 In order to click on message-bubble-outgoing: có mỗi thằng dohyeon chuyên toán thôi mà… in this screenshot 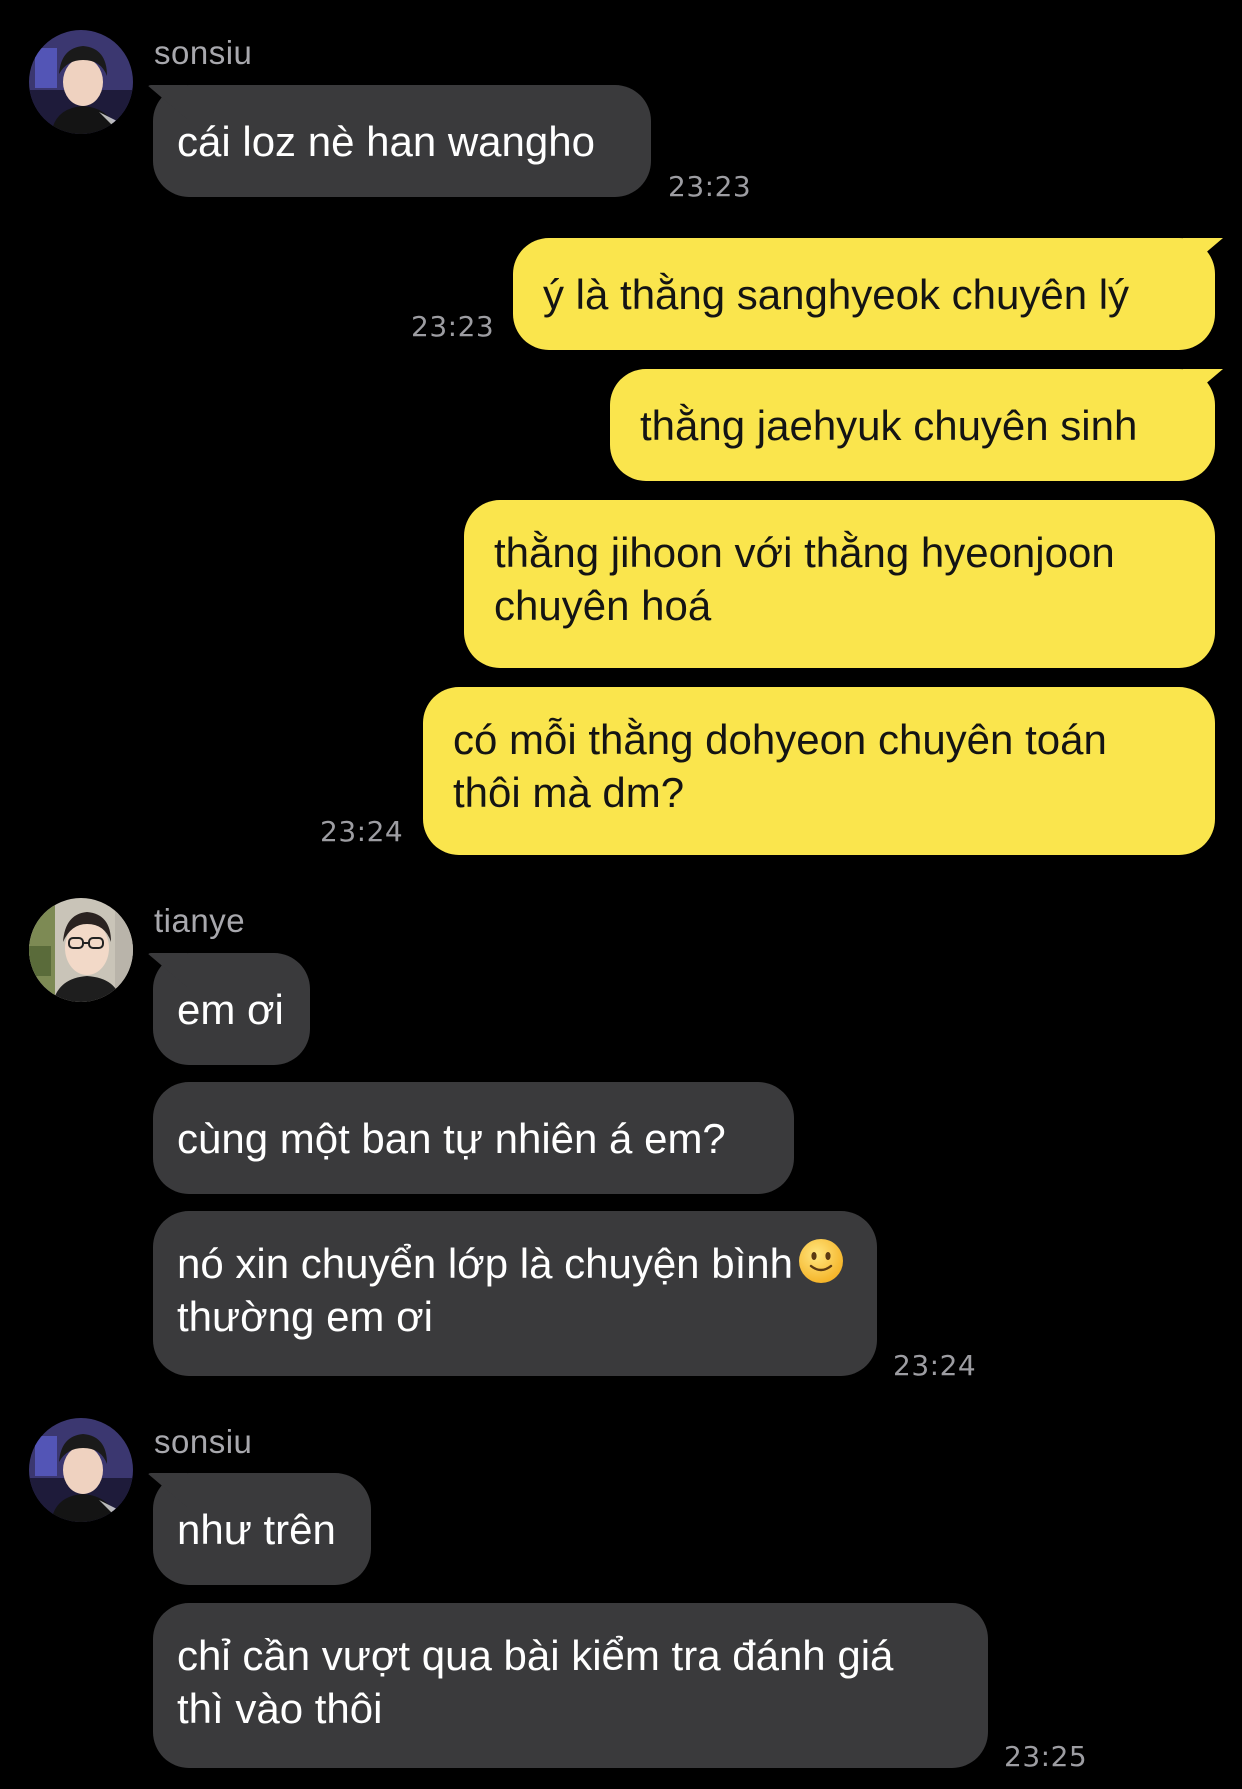, I will do `click(819, 771)`.